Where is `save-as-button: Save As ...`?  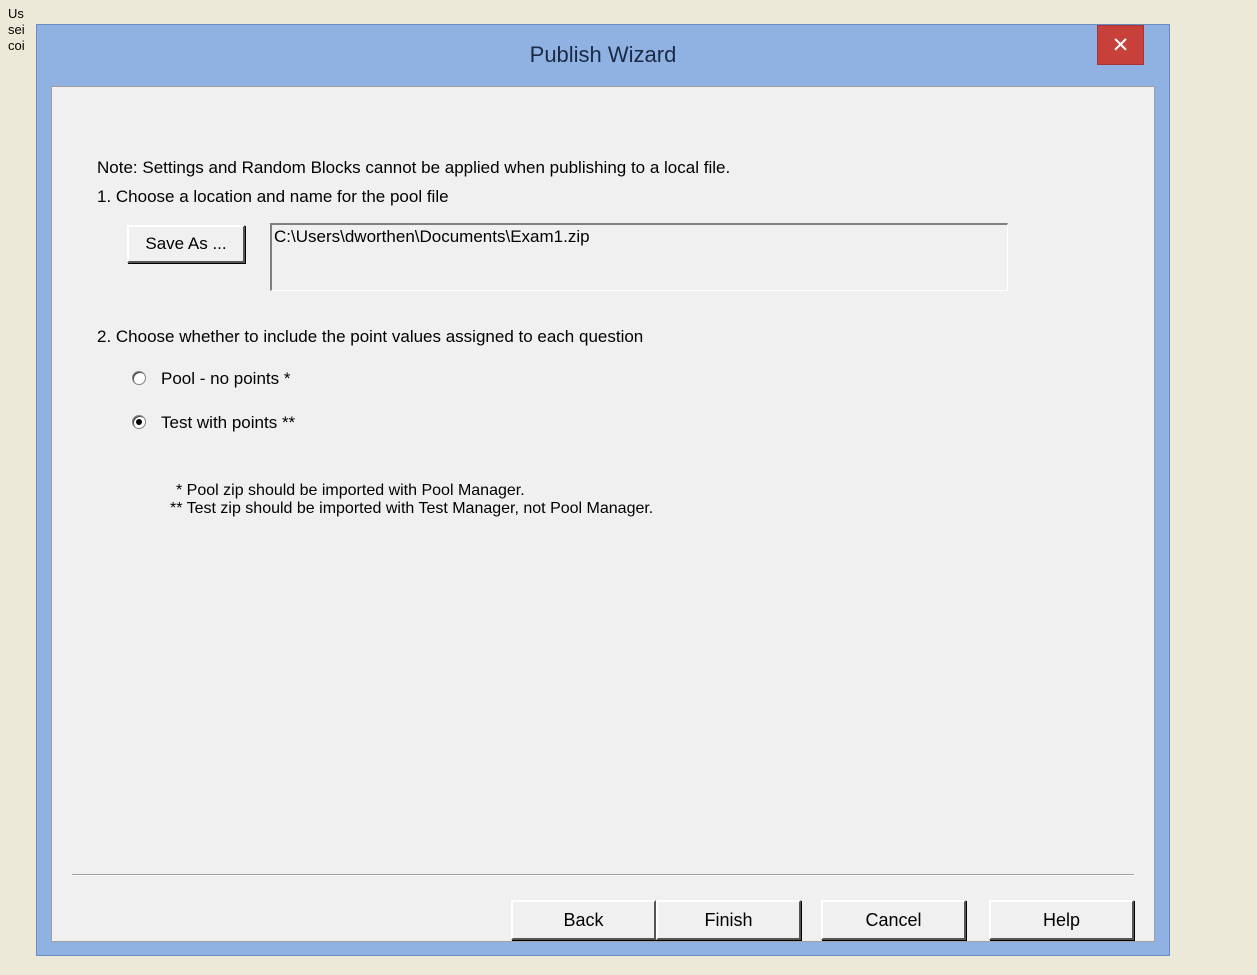
save-as-button: Save As ... is located at coordinates (186, 244).